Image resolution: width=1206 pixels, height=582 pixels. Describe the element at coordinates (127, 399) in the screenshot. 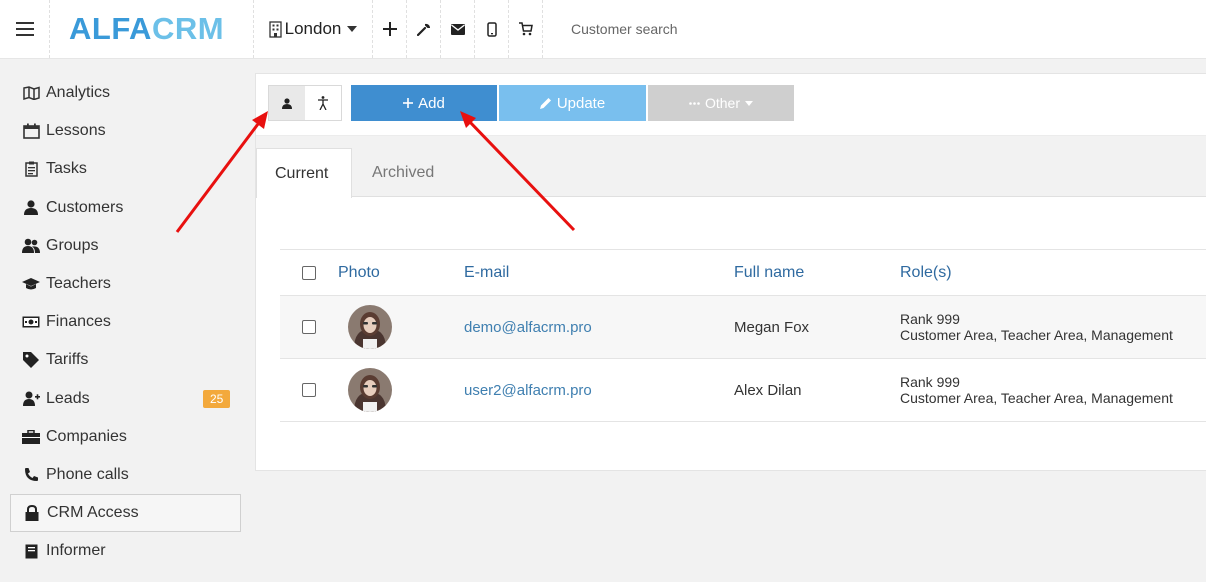

I see `sidebar-item-leads: Leads 25` at that location.